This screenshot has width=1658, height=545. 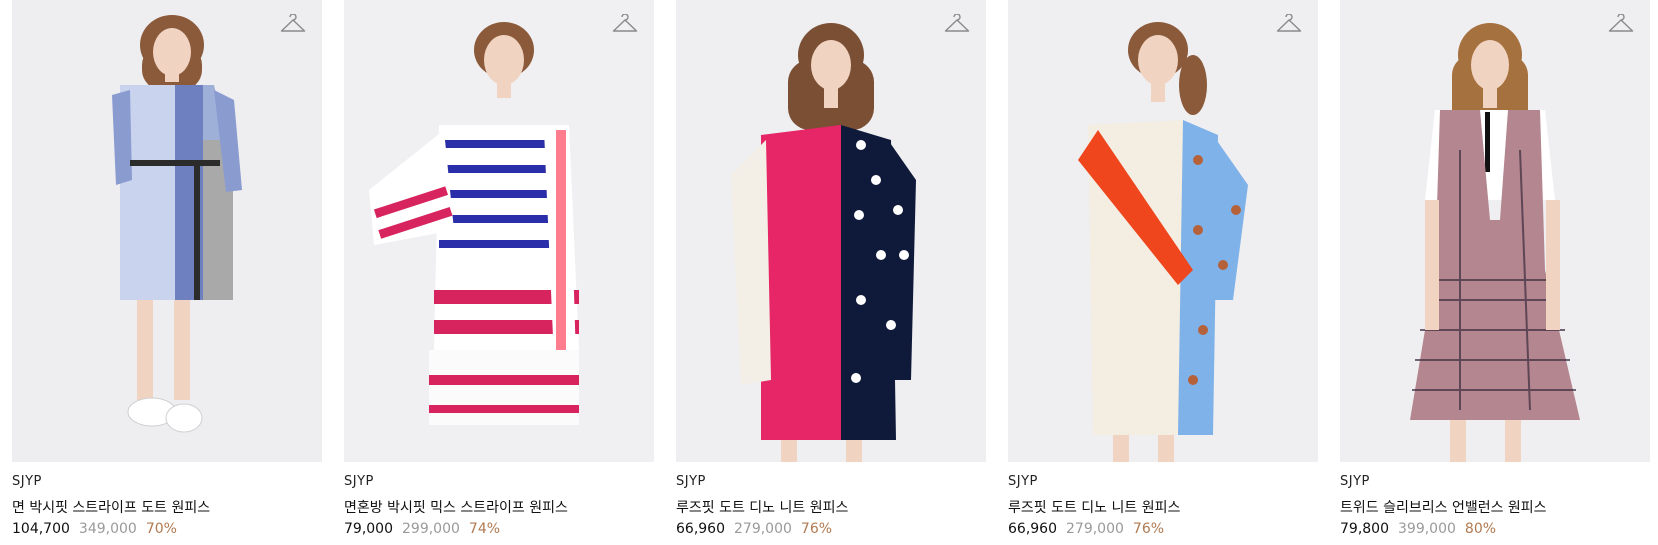 I want to click on original-price: 399,000, so click(x=1427, y=529).